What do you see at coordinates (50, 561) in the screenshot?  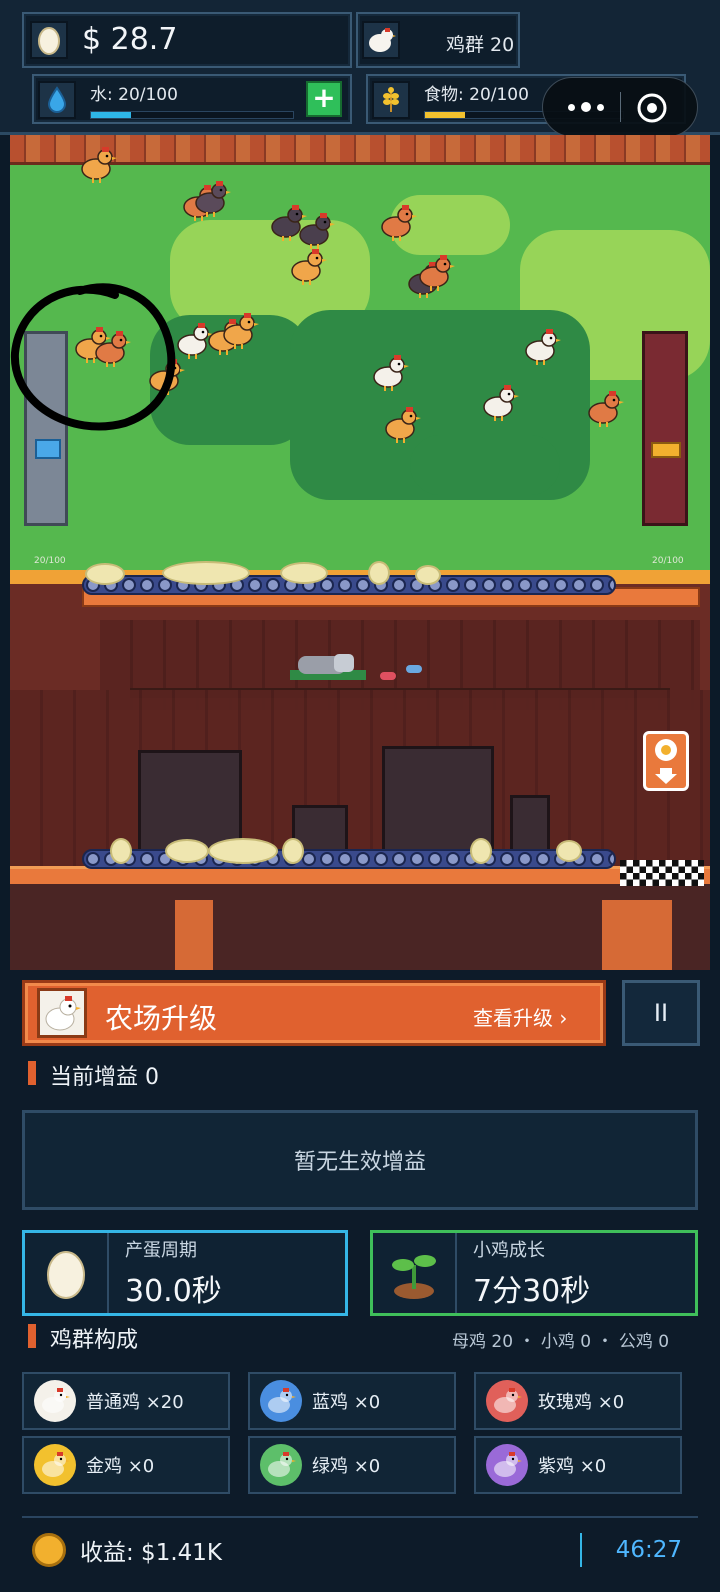 I see `water-tank-text: 20/100` at bounding box center [50, 561].